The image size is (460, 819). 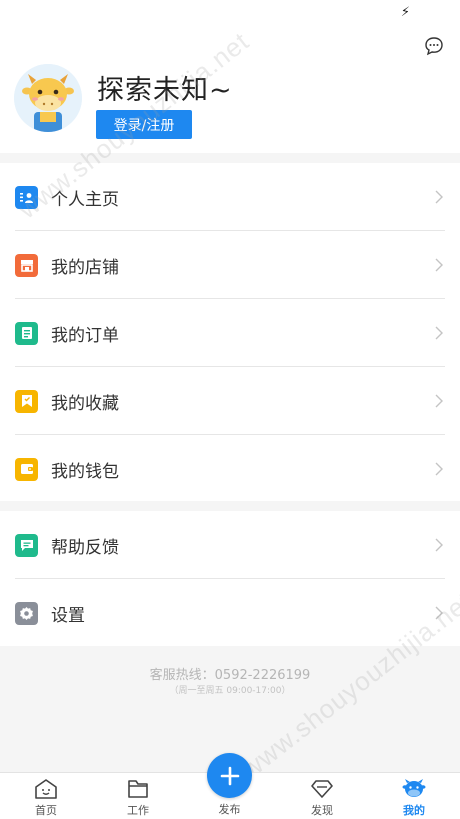 I want to click on message-bubble-icon, so click(x=434, y=46).